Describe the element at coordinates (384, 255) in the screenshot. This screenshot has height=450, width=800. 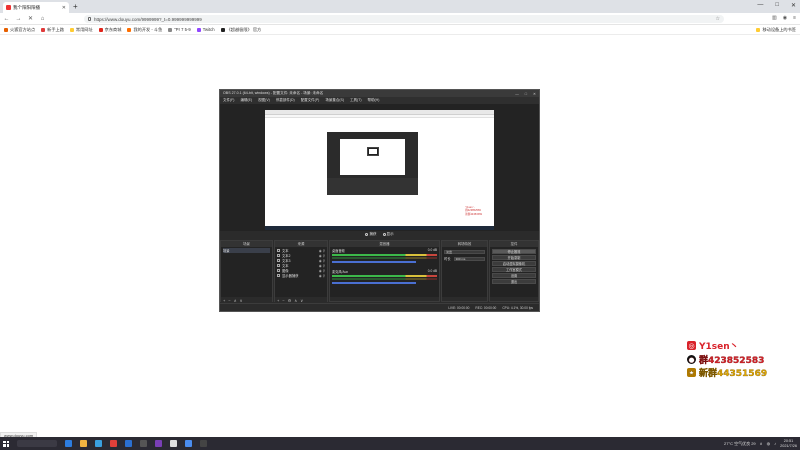
I see `mixer-channel-desktop: 桌面音频 0.0 dB` at that location.